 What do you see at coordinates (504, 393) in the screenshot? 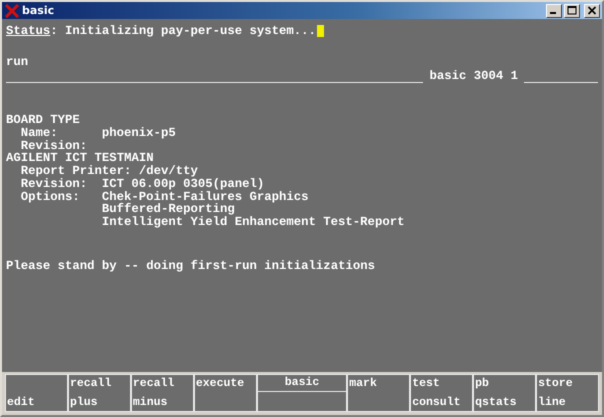
I see `softkey: pb qstats` at bounding box center [504, 393].